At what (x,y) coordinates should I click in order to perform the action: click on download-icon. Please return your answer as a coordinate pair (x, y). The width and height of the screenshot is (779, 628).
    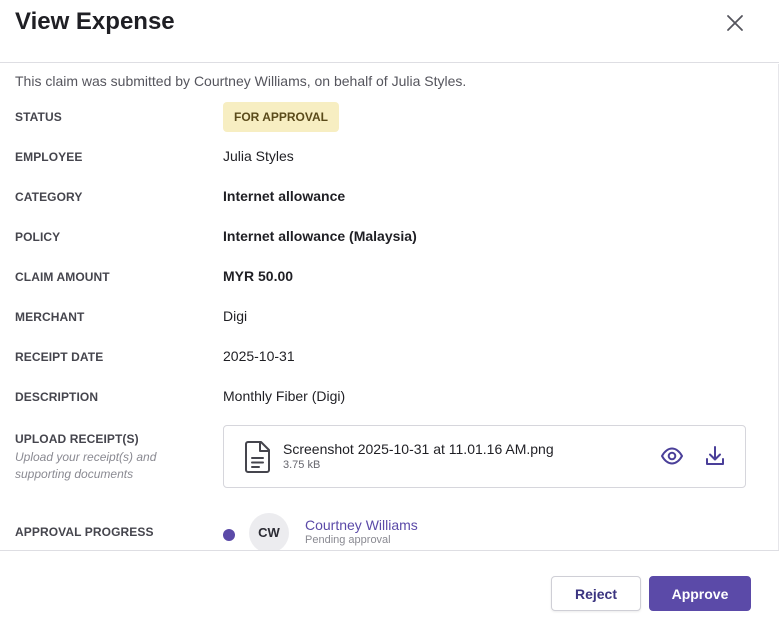
    Looking at the image, I should click on (715, 455).